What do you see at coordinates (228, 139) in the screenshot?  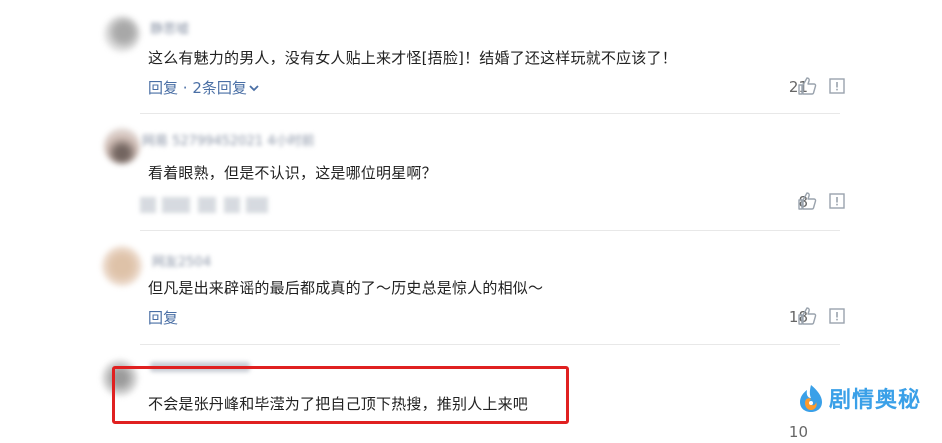 I see `comment-username: 网易 52799452021 4小时前` at bounding box center [228, 139].